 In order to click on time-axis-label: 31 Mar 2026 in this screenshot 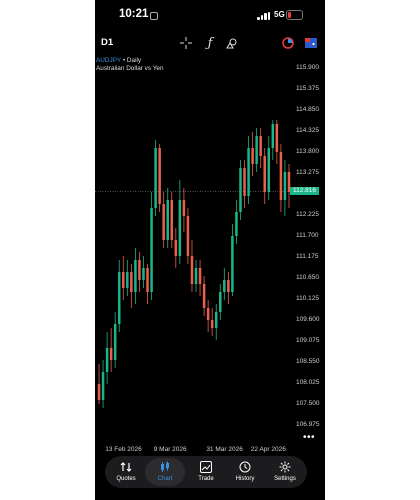, I will do `click(224, 449)`.